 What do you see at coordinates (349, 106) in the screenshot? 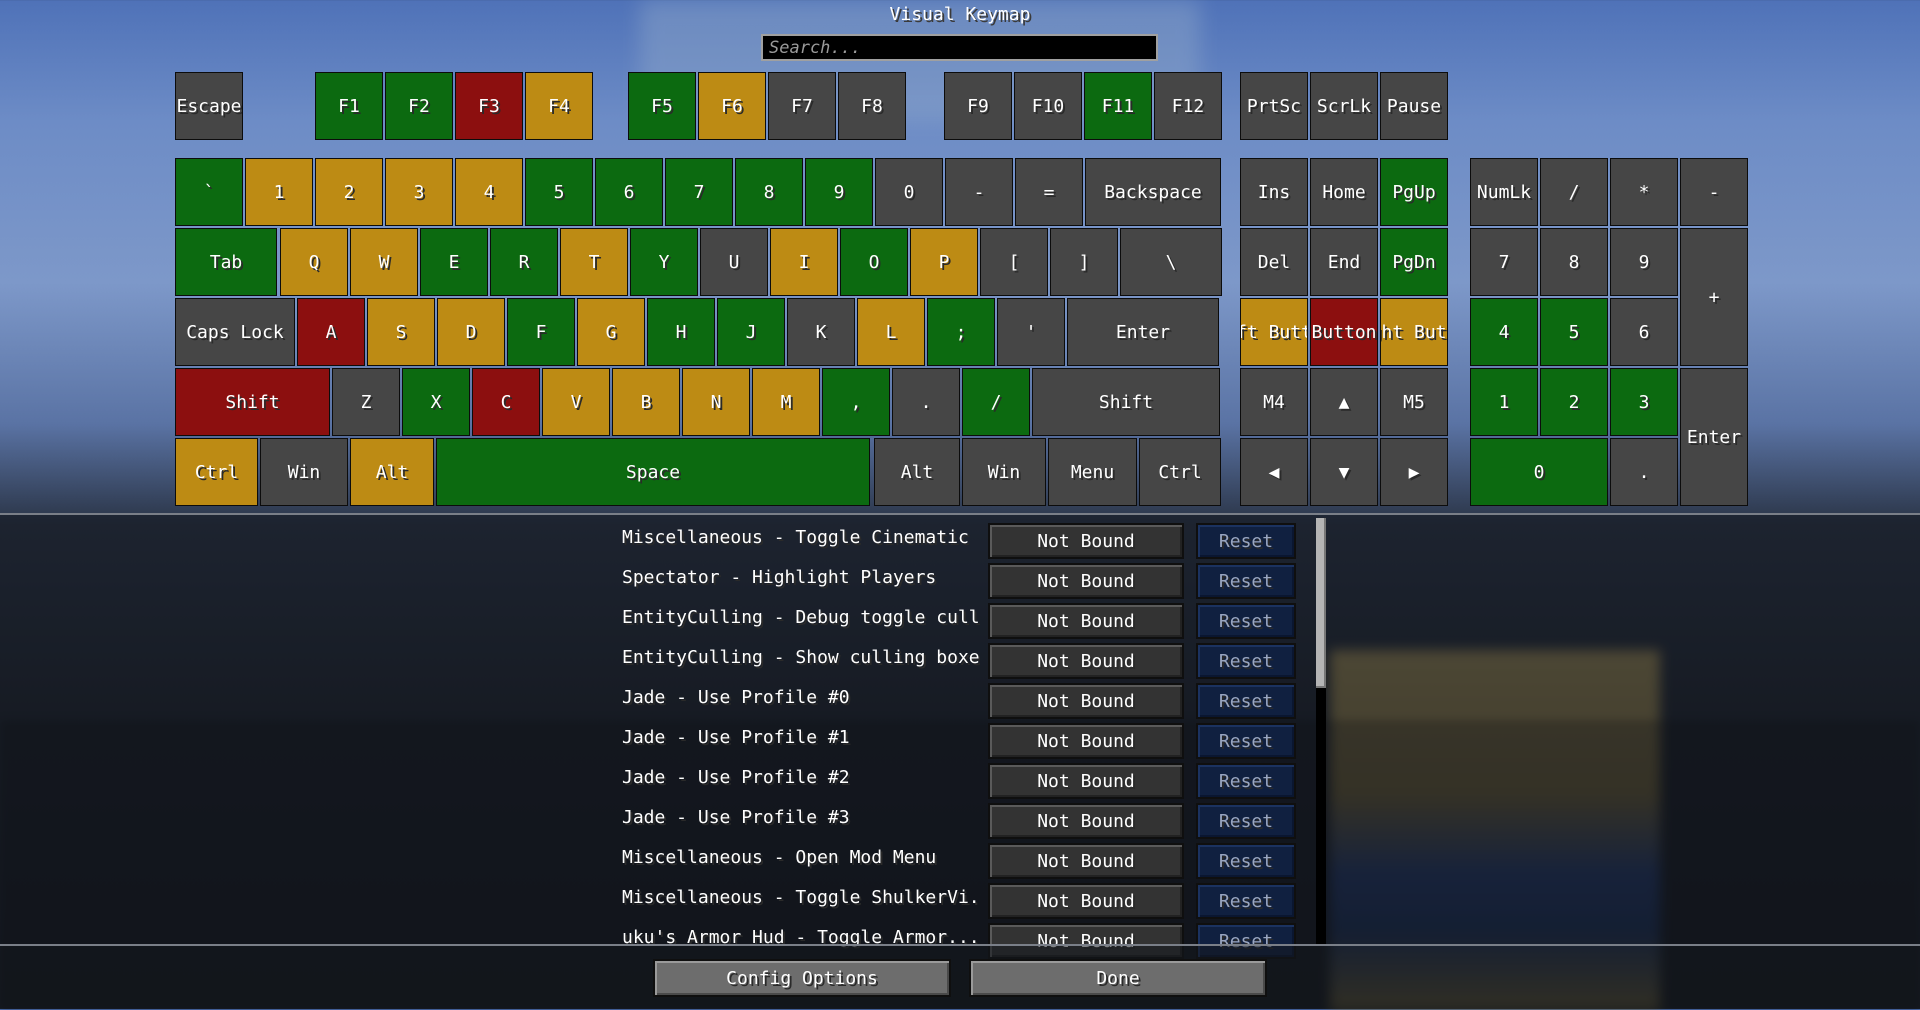
I see `key-f1: F1` at bounding box center [349, 106].